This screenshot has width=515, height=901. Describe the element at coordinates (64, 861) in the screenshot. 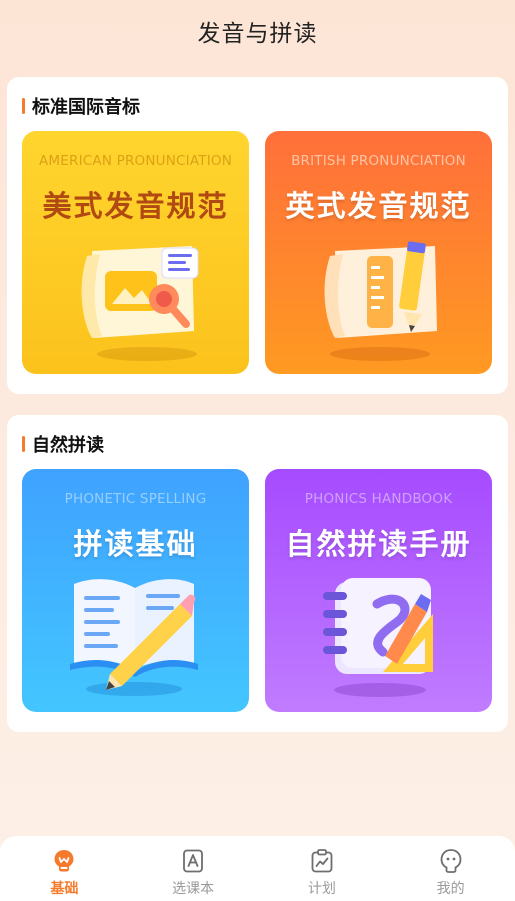

I see `home-bulb-icon` at that location.